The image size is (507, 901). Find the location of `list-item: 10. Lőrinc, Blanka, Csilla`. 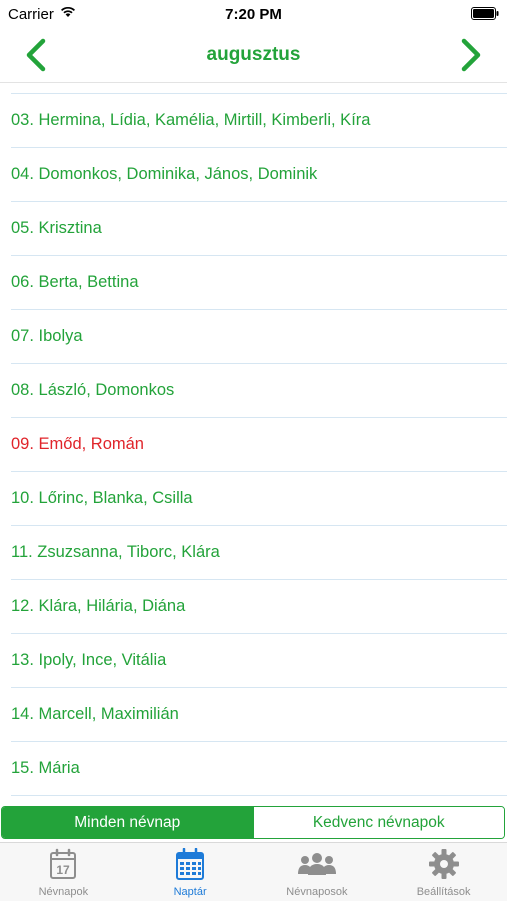

list-item: 10. Lőrinc, Blanka, Csilla is located at coordinates (253, 498).